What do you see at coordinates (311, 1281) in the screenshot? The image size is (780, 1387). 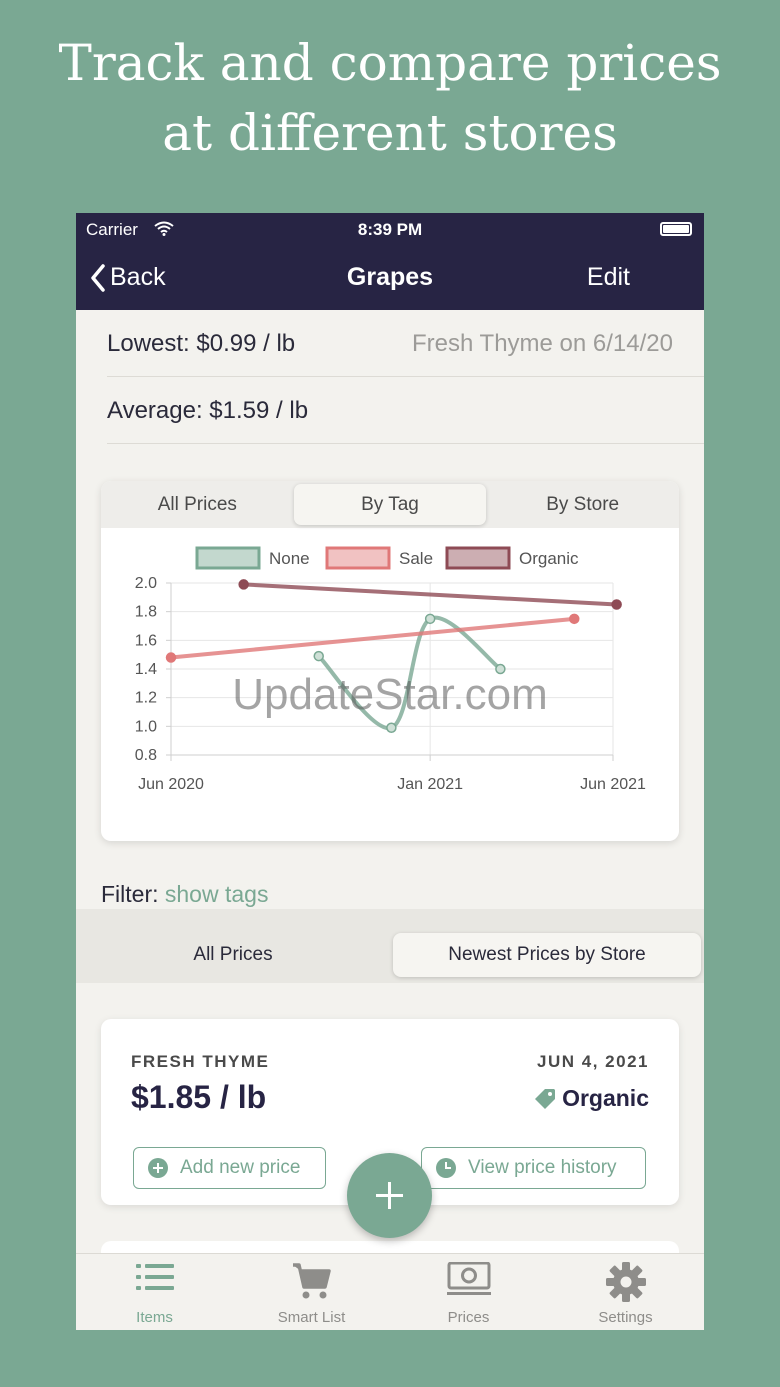 I see `cart-icon` at bounding box center [311, 1281].